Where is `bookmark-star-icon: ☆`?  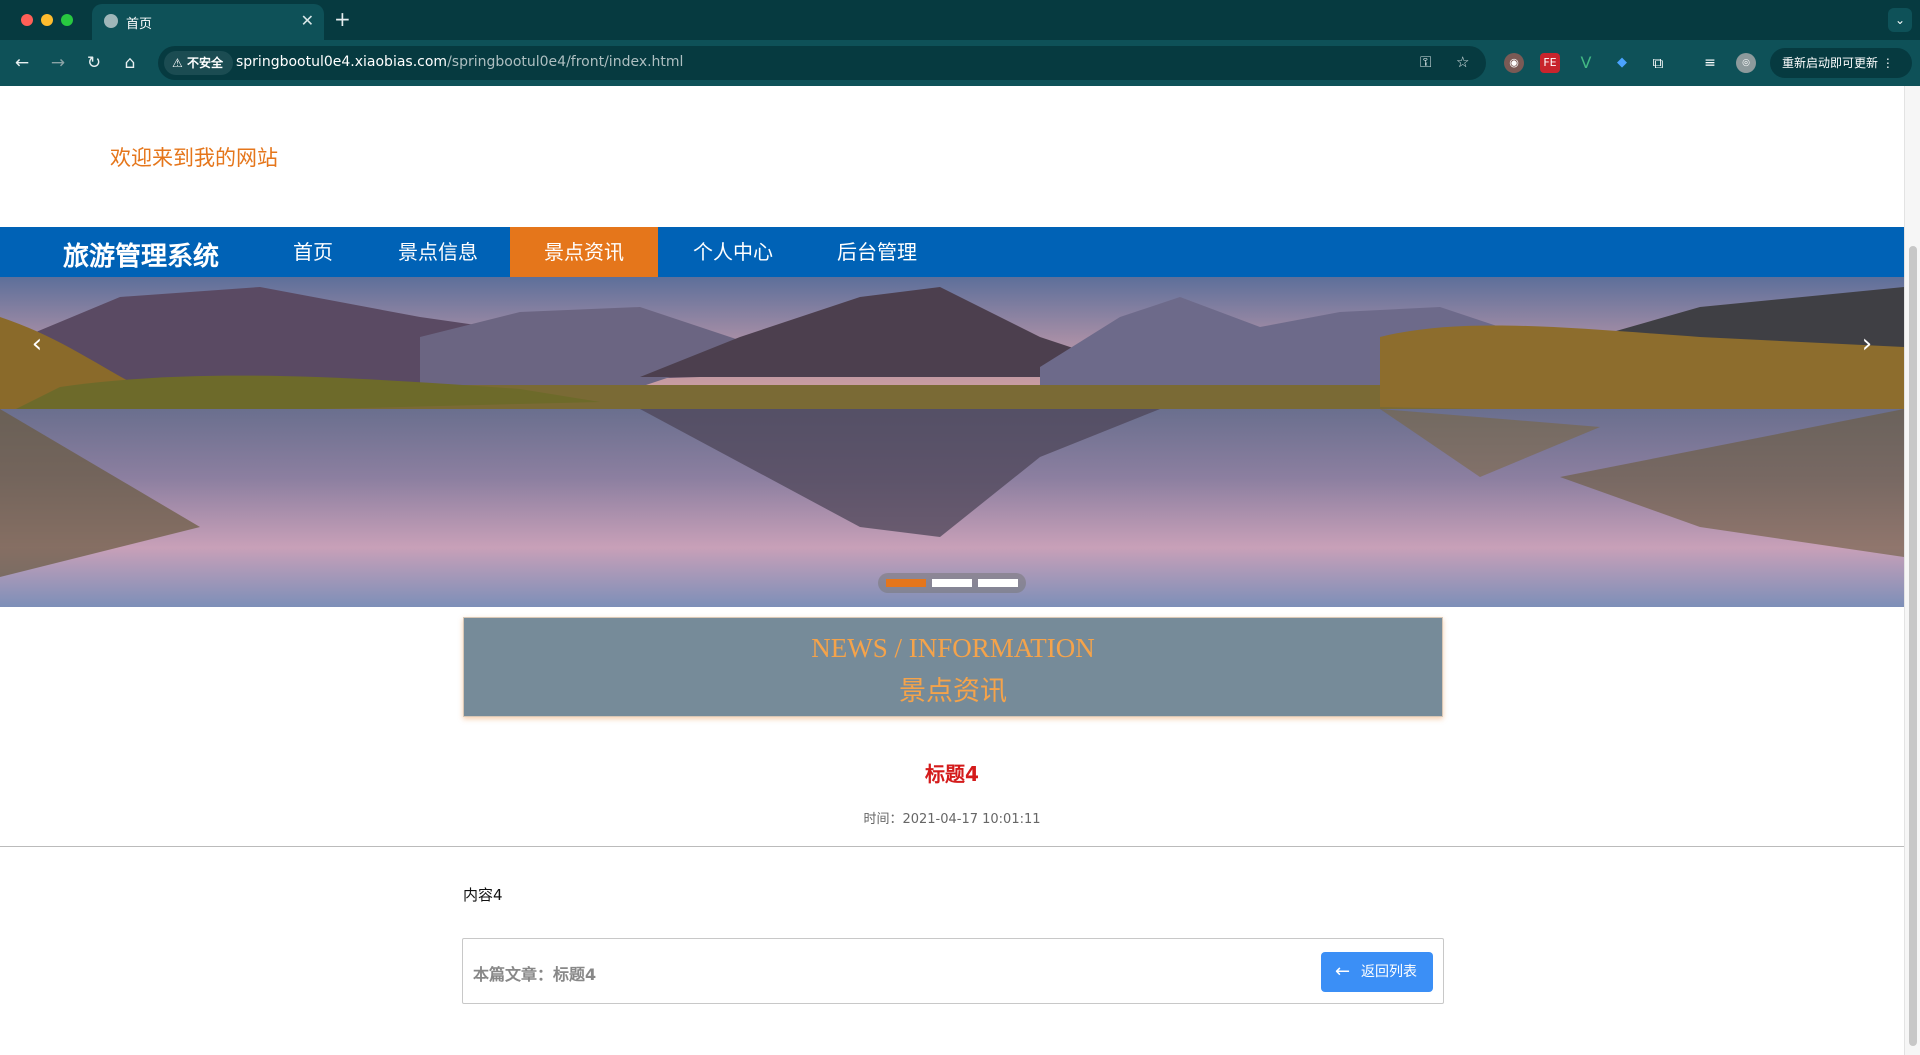
bookmark-star-icon: ☆ is located at coordinates (1462, 62).